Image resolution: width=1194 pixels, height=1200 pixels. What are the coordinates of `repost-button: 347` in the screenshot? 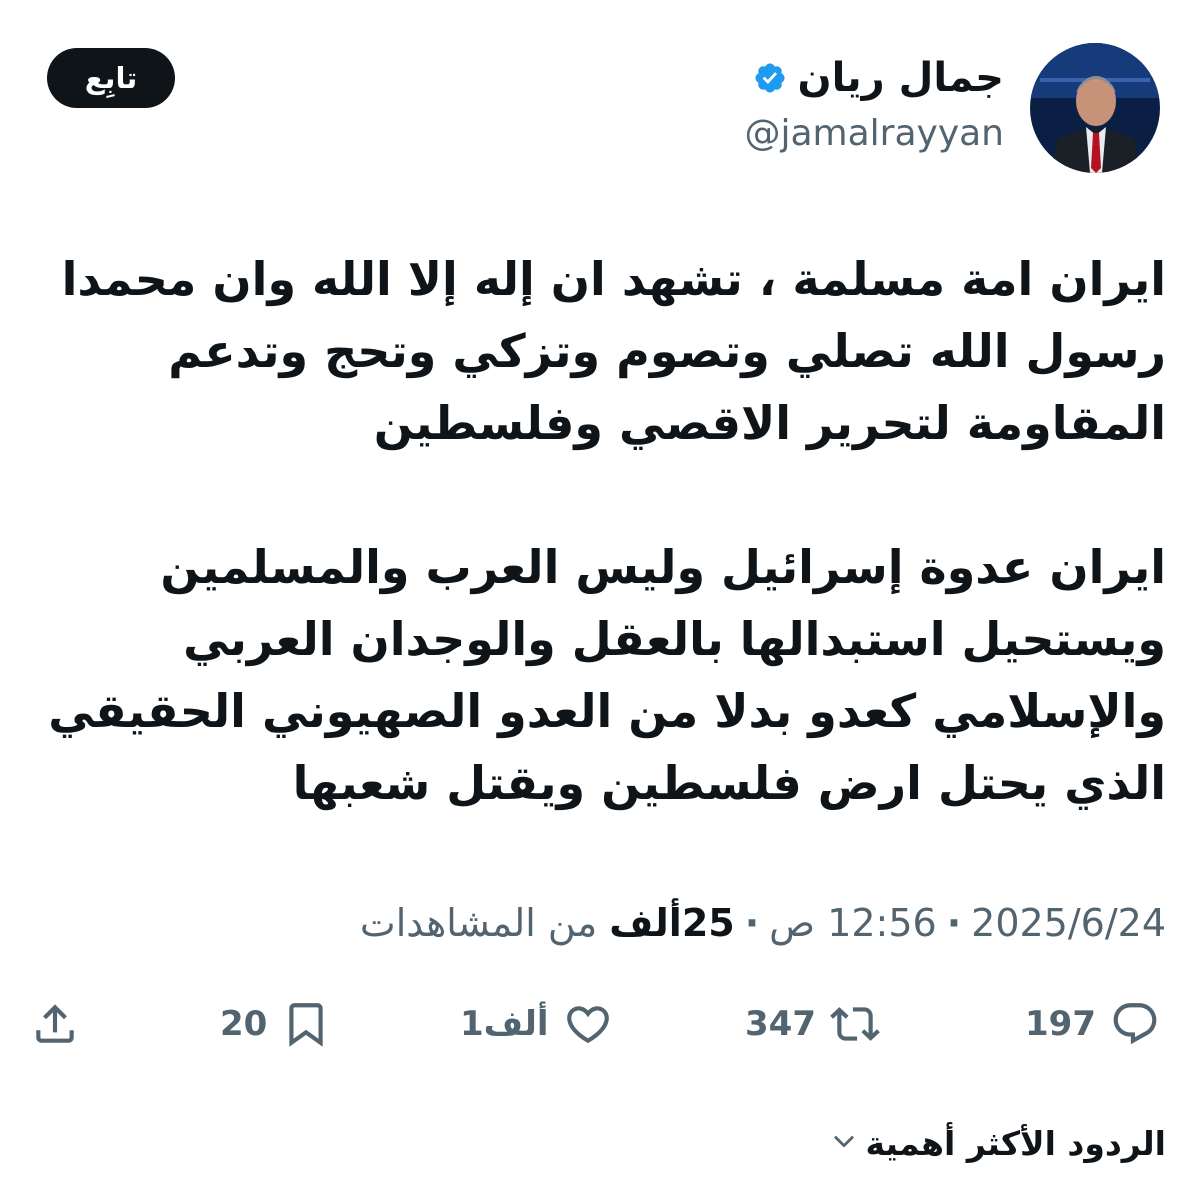 It's located at (812, 1024).